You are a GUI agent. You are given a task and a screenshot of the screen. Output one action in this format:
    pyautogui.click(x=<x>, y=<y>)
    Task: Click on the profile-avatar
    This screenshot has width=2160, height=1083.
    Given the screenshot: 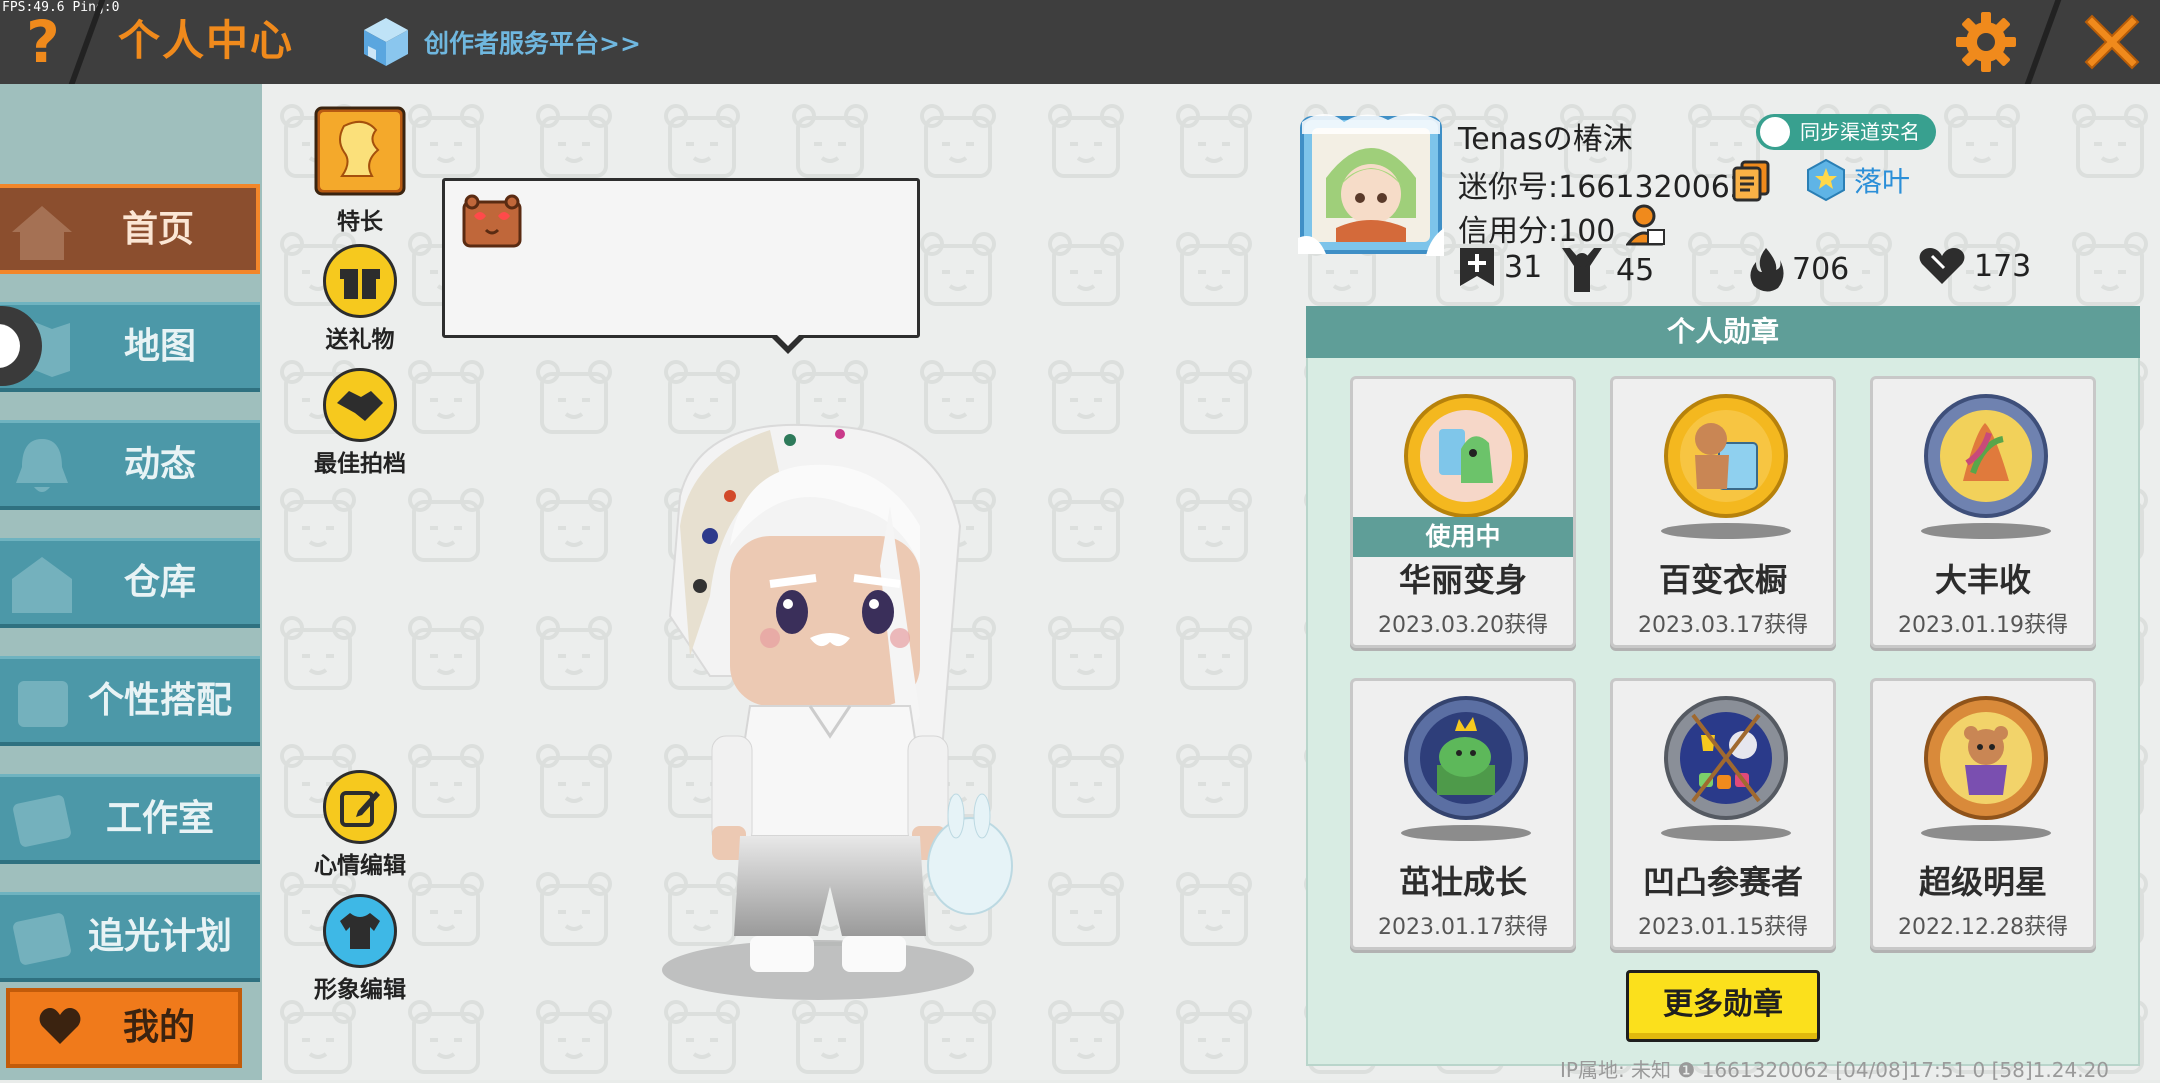 What is the action you would take?
    pyautogui.click(x=1371, y=183)
    